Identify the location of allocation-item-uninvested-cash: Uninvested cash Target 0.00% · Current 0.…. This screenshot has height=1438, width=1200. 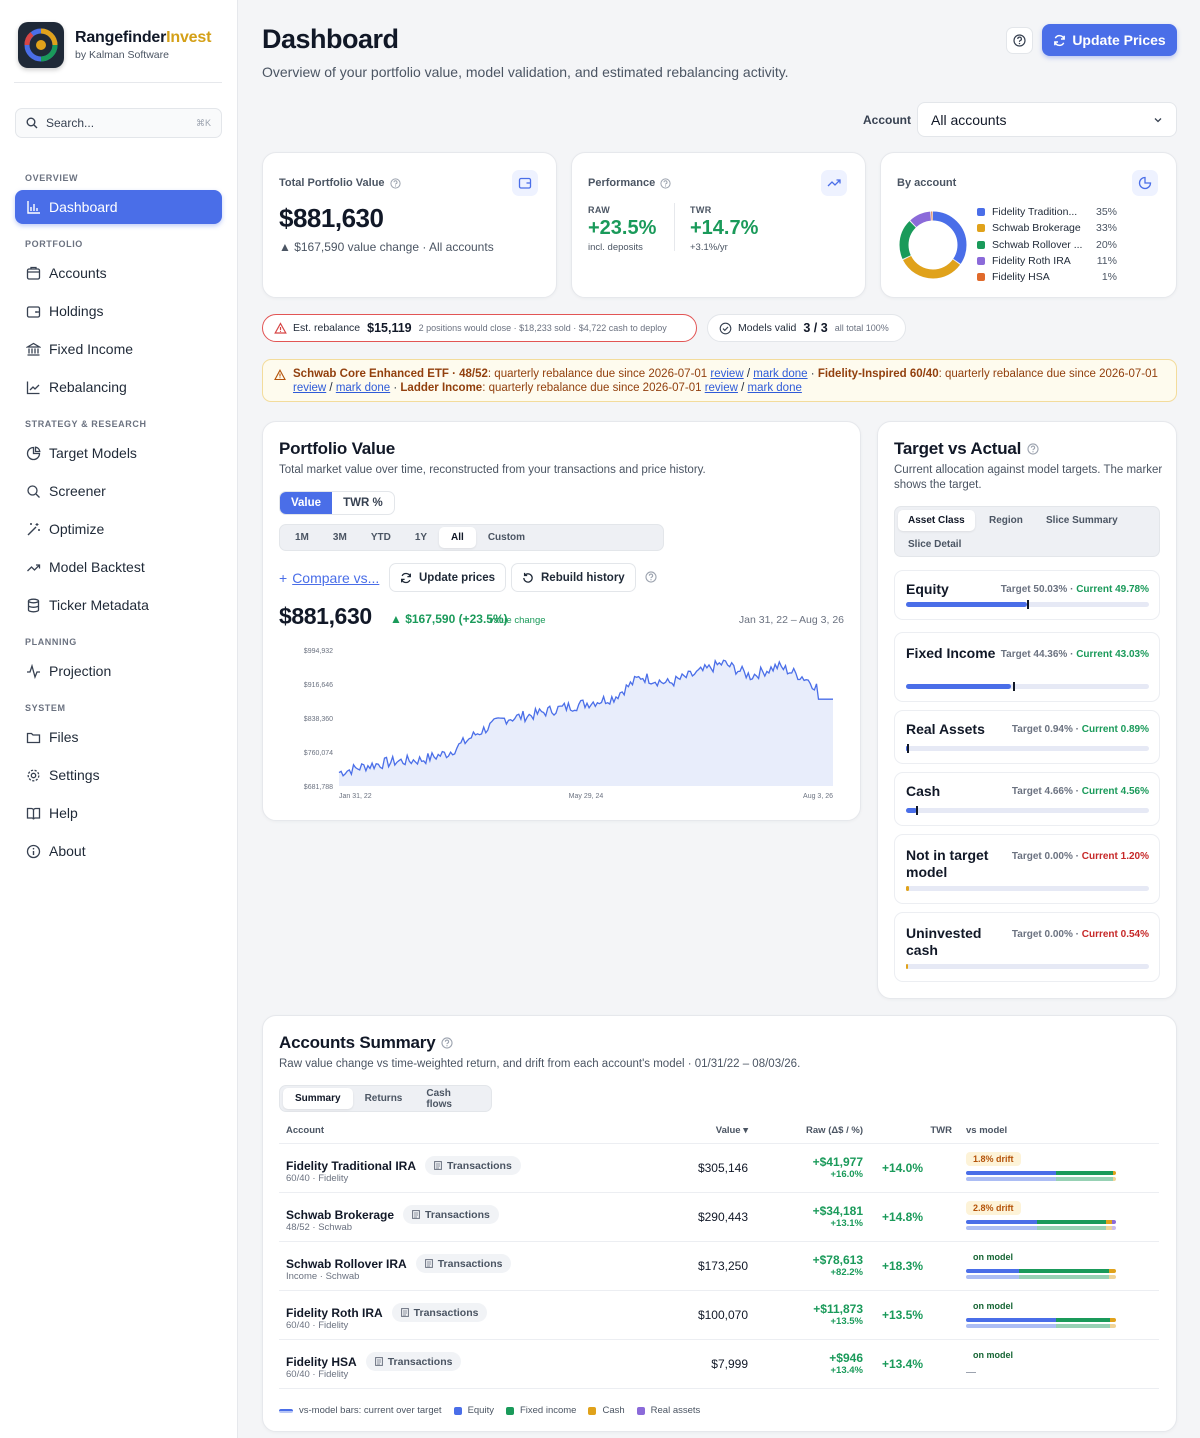
(1027, 947).